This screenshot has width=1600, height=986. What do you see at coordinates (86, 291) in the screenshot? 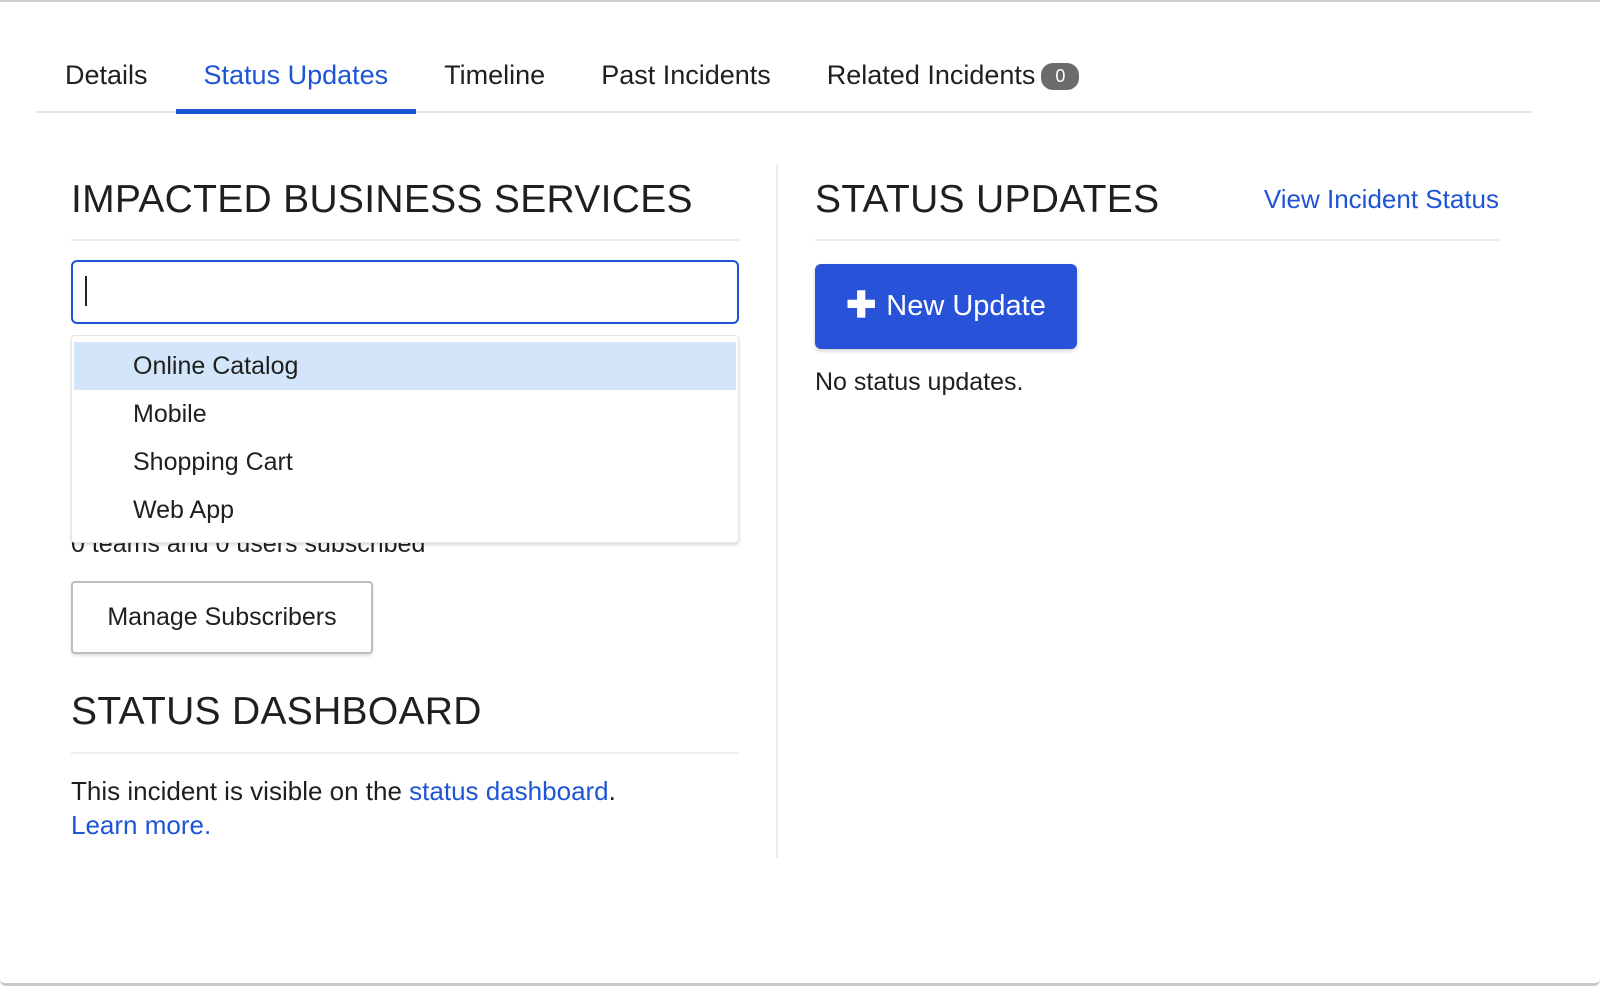
I see `text-caret` at bounding box center [86, 291].